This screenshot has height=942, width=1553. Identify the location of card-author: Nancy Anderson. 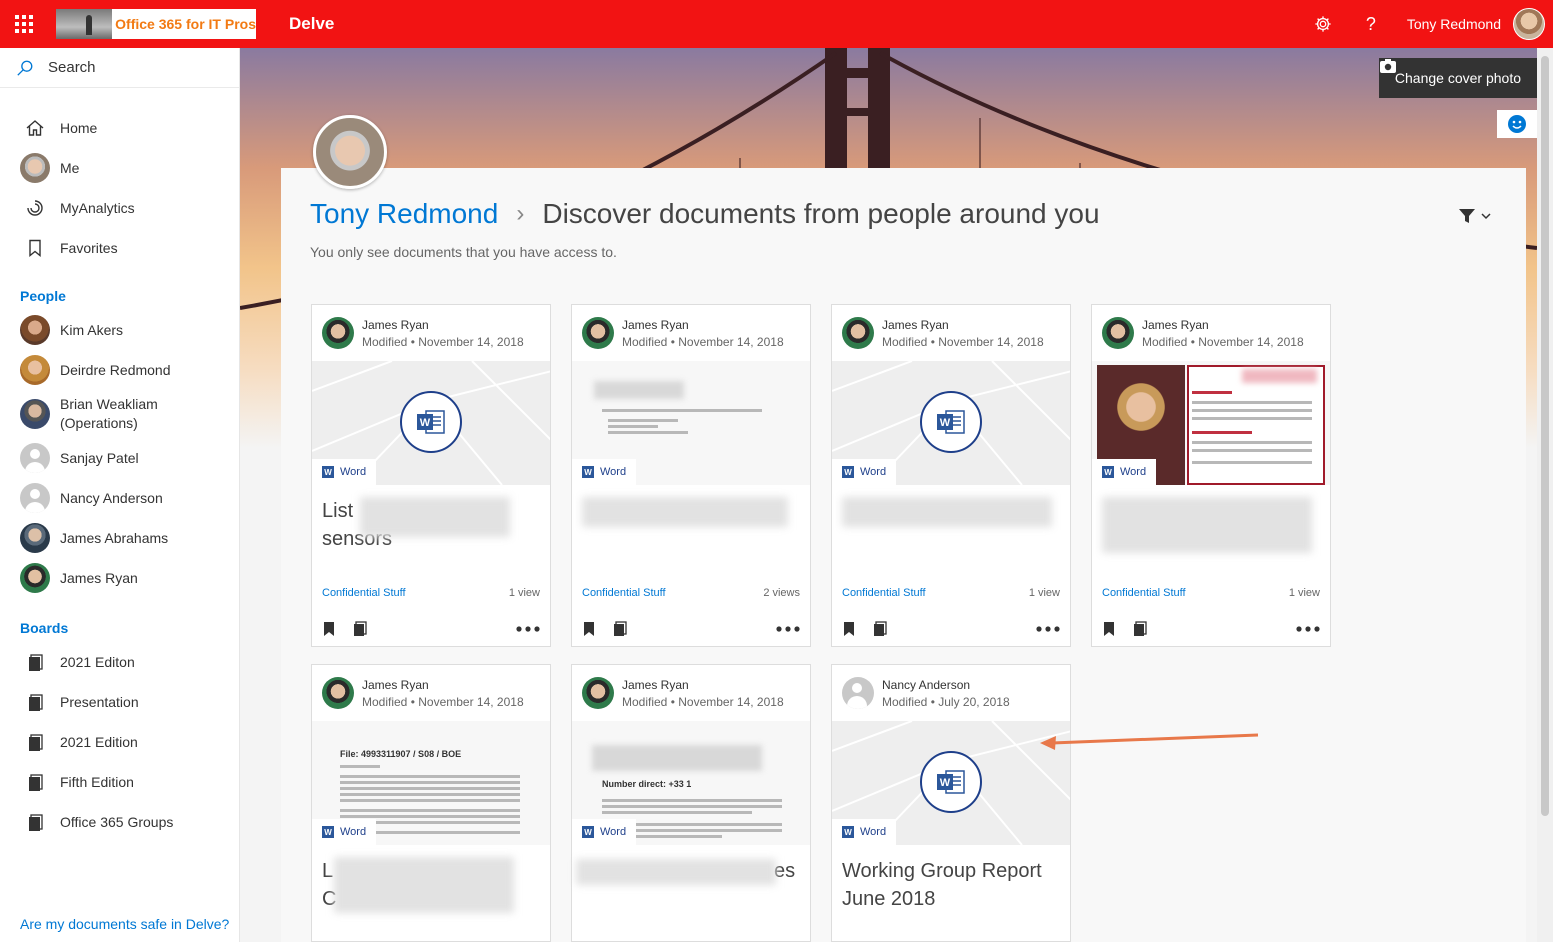
(946, 685).